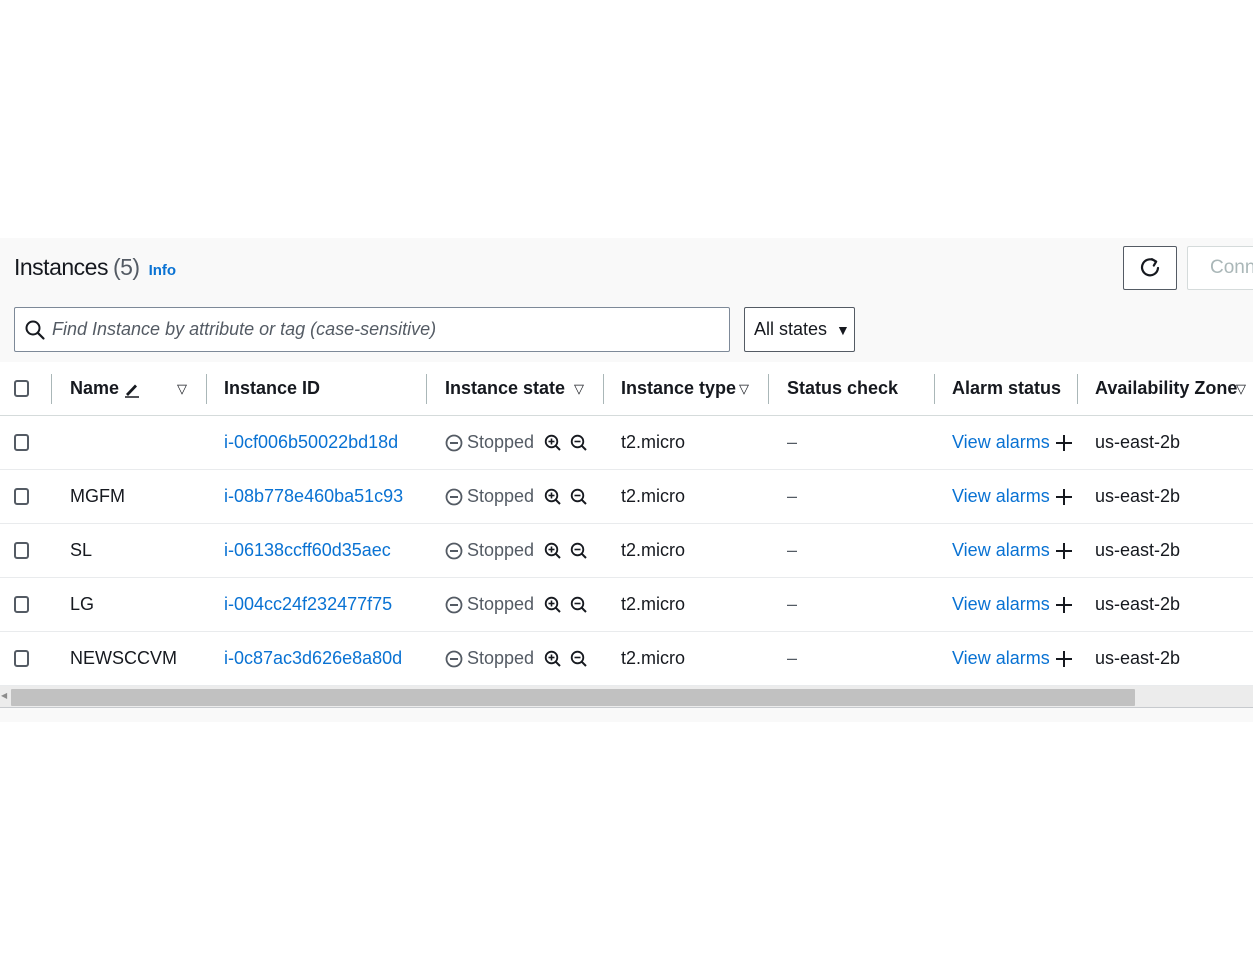  Describe the element at coordinates (579, 388) in the screenshot. I see `column-filter-instance-state: ▽` at that location.